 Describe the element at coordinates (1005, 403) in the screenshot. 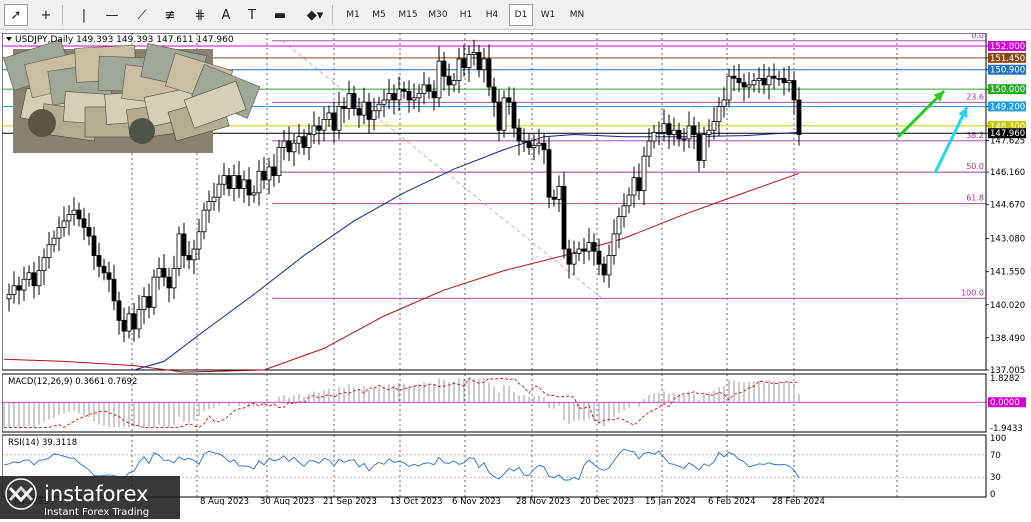

I see `macd-tick-label: 0.0000` at that location.